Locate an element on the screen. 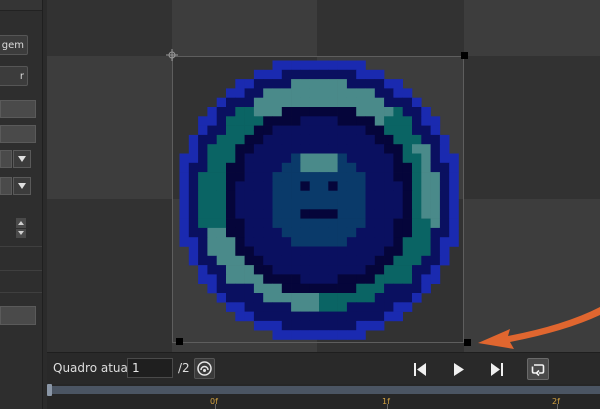 The width and height of the screenshot is (600, 409). resize-handle-top-right is located at coordinates (464, 55).